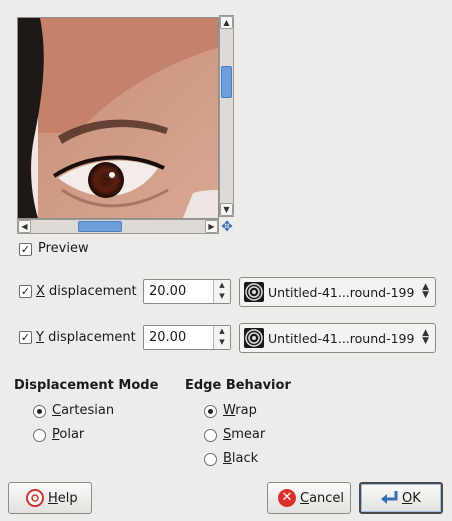 The image size is (452, 521). I want to click on preview-horizontal-scrollbar: ◀ ▶, so click(118, 226).